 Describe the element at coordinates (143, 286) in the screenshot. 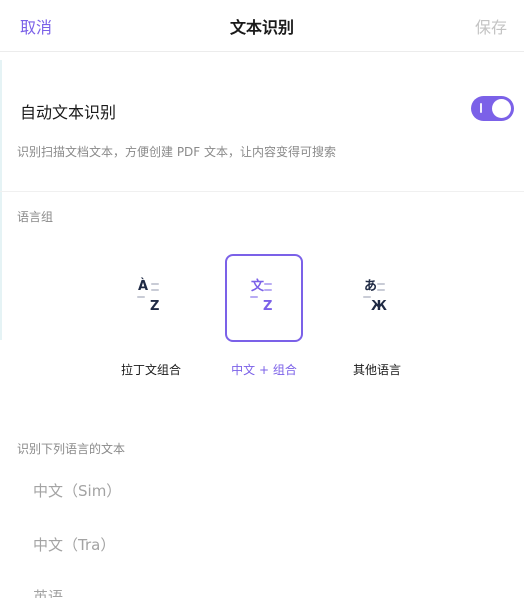

I see `glyph-top: À` at that location.